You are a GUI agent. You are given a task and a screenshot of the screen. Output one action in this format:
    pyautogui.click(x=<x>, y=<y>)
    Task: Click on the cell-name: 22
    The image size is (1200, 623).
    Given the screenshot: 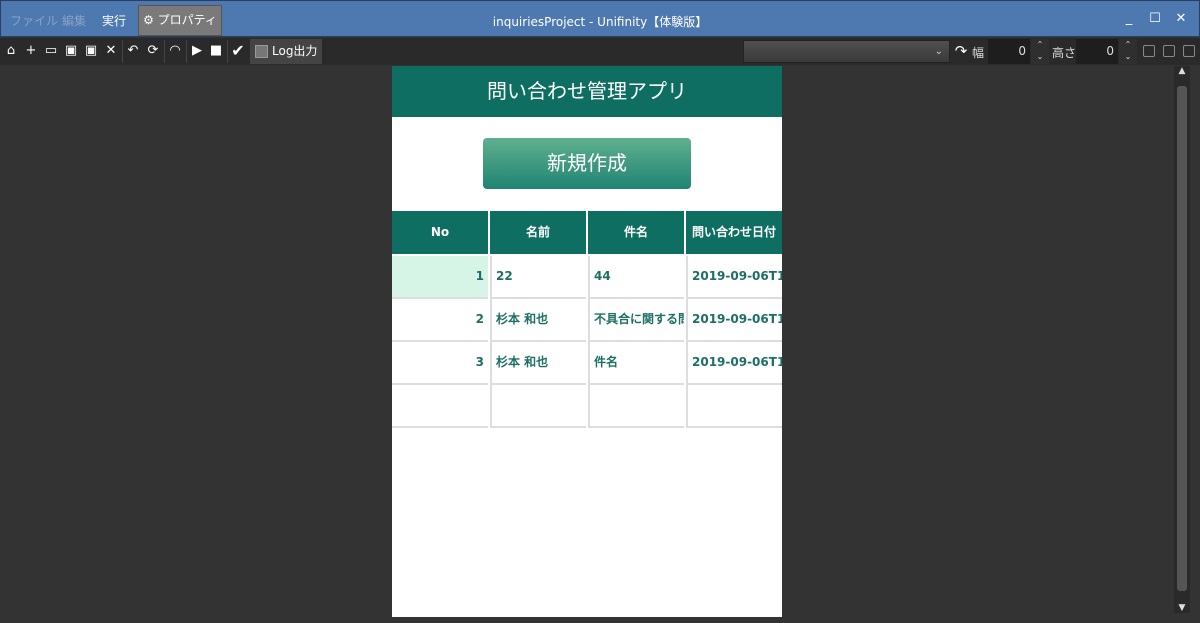 What is the action you would take?
    pyautogui.click(x=538, y=277)
    